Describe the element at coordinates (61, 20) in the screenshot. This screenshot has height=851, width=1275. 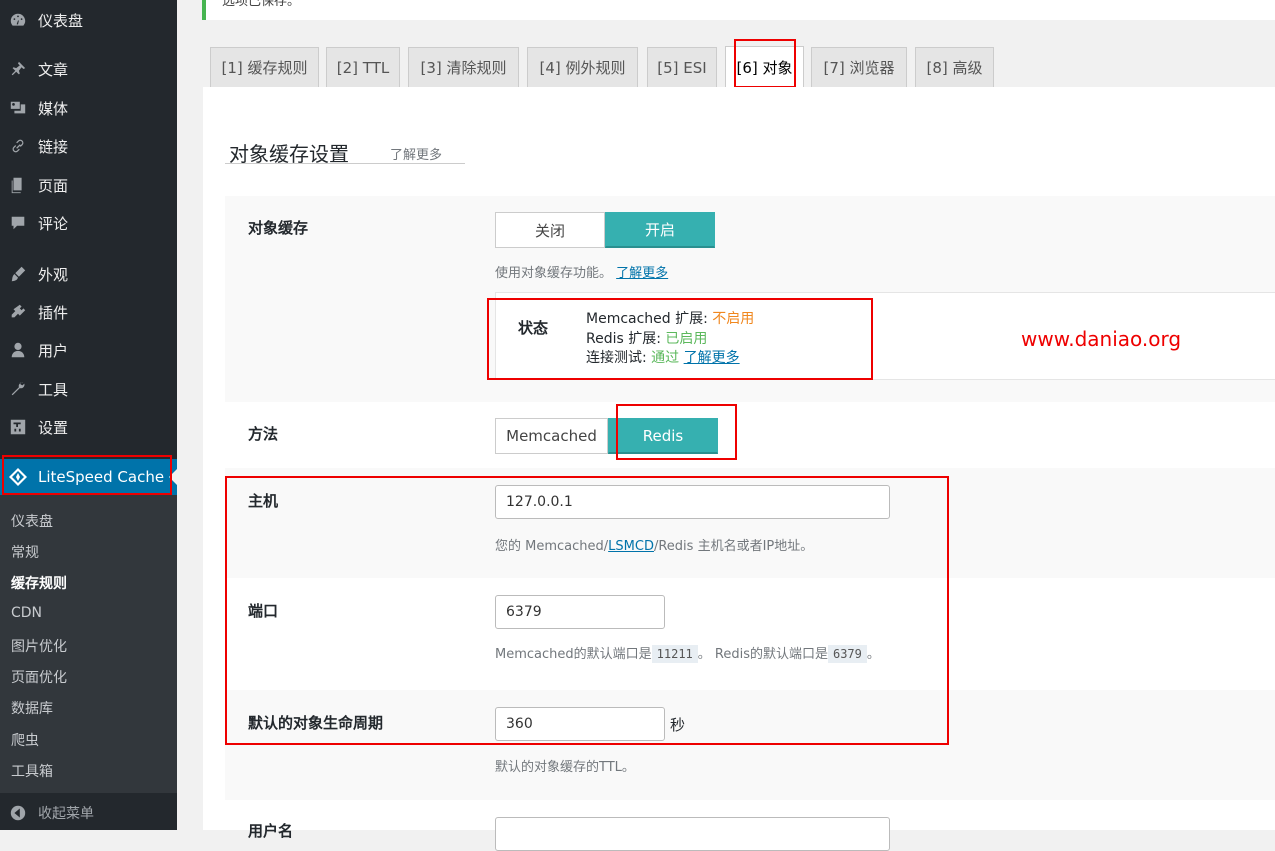
I see `sidebar-label: 仪表盘` at that location.